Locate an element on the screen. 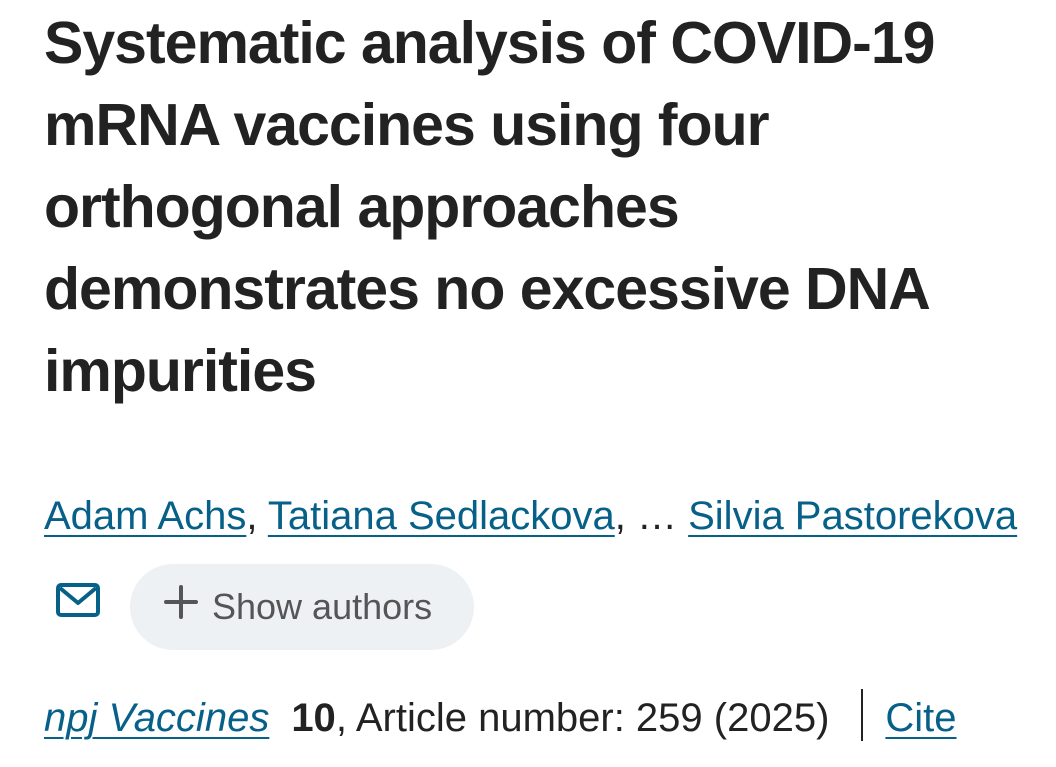 This screenshot has height=767, width=1056. cite-link: Cite is located at coordinates (920, 718).